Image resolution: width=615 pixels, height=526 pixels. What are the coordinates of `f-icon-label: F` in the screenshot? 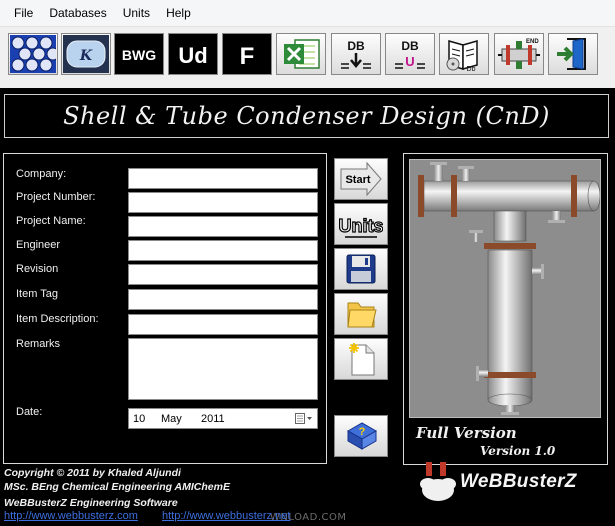 It's located at (247, 56).